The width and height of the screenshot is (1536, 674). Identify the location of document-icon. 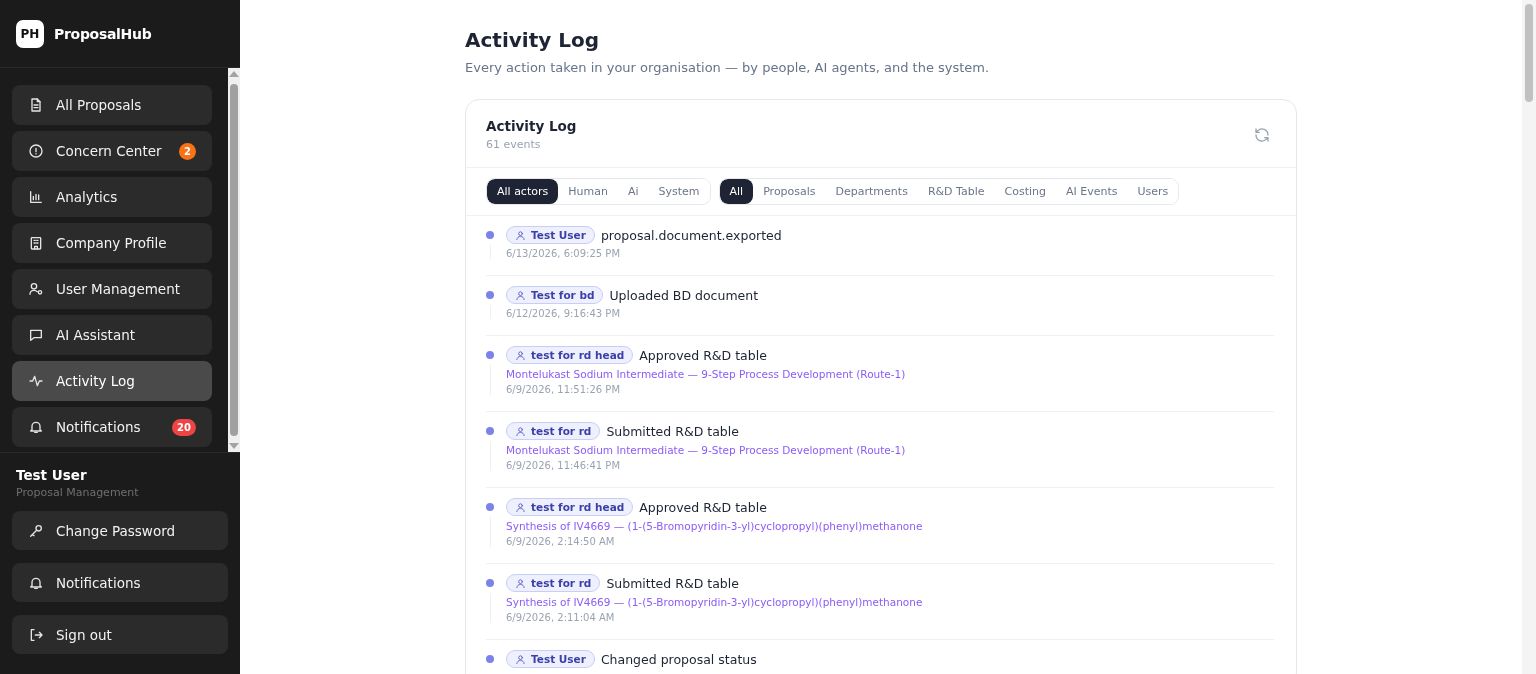
(36, 105).